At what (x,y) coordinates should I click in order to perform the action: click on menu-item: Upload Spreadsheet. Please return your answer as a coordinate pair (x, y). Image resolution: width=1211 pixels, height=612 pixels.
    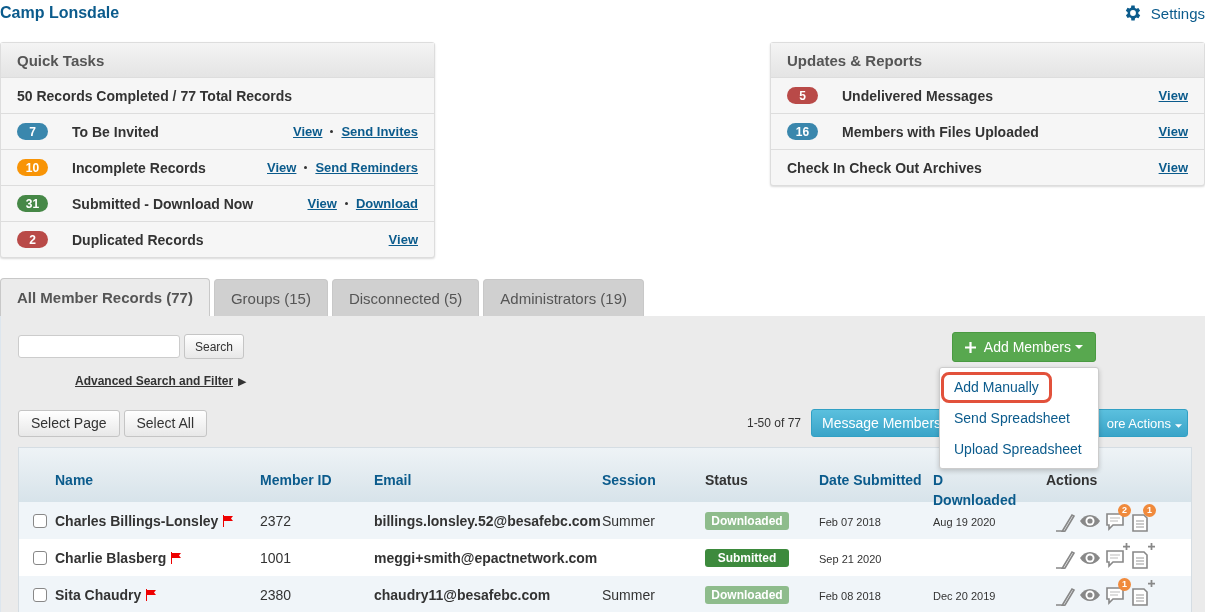
    Looking at the image, I should click on (1019, 449).